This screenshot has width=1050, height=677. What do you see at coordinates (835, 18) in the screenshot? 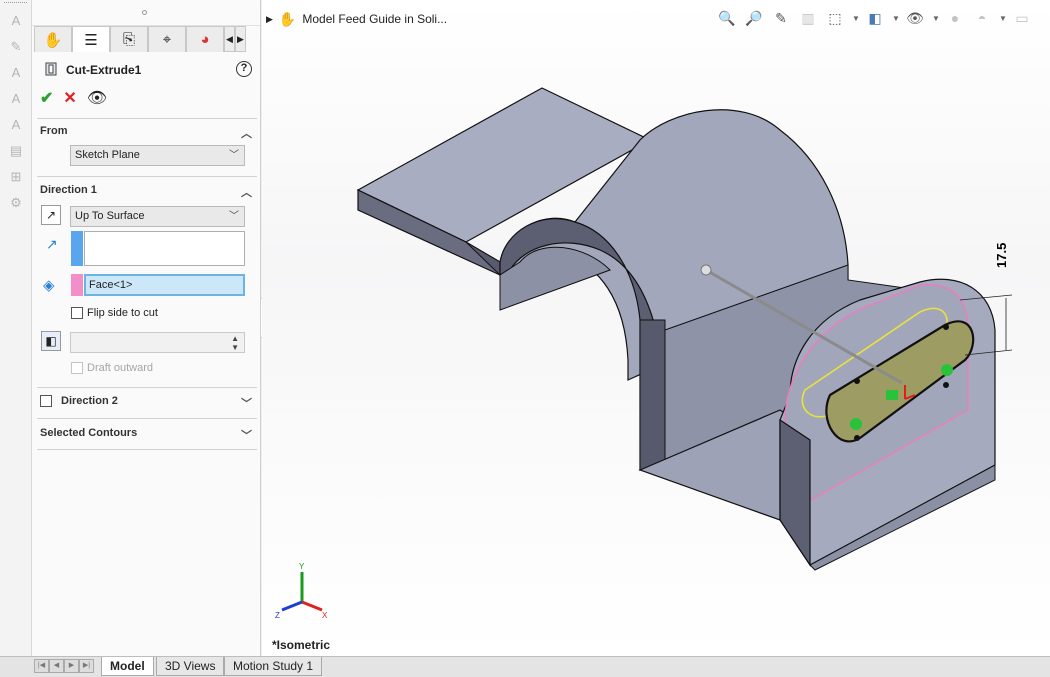
I see `view-orientation-icon: ⬚` at bounding box center [835, 18].